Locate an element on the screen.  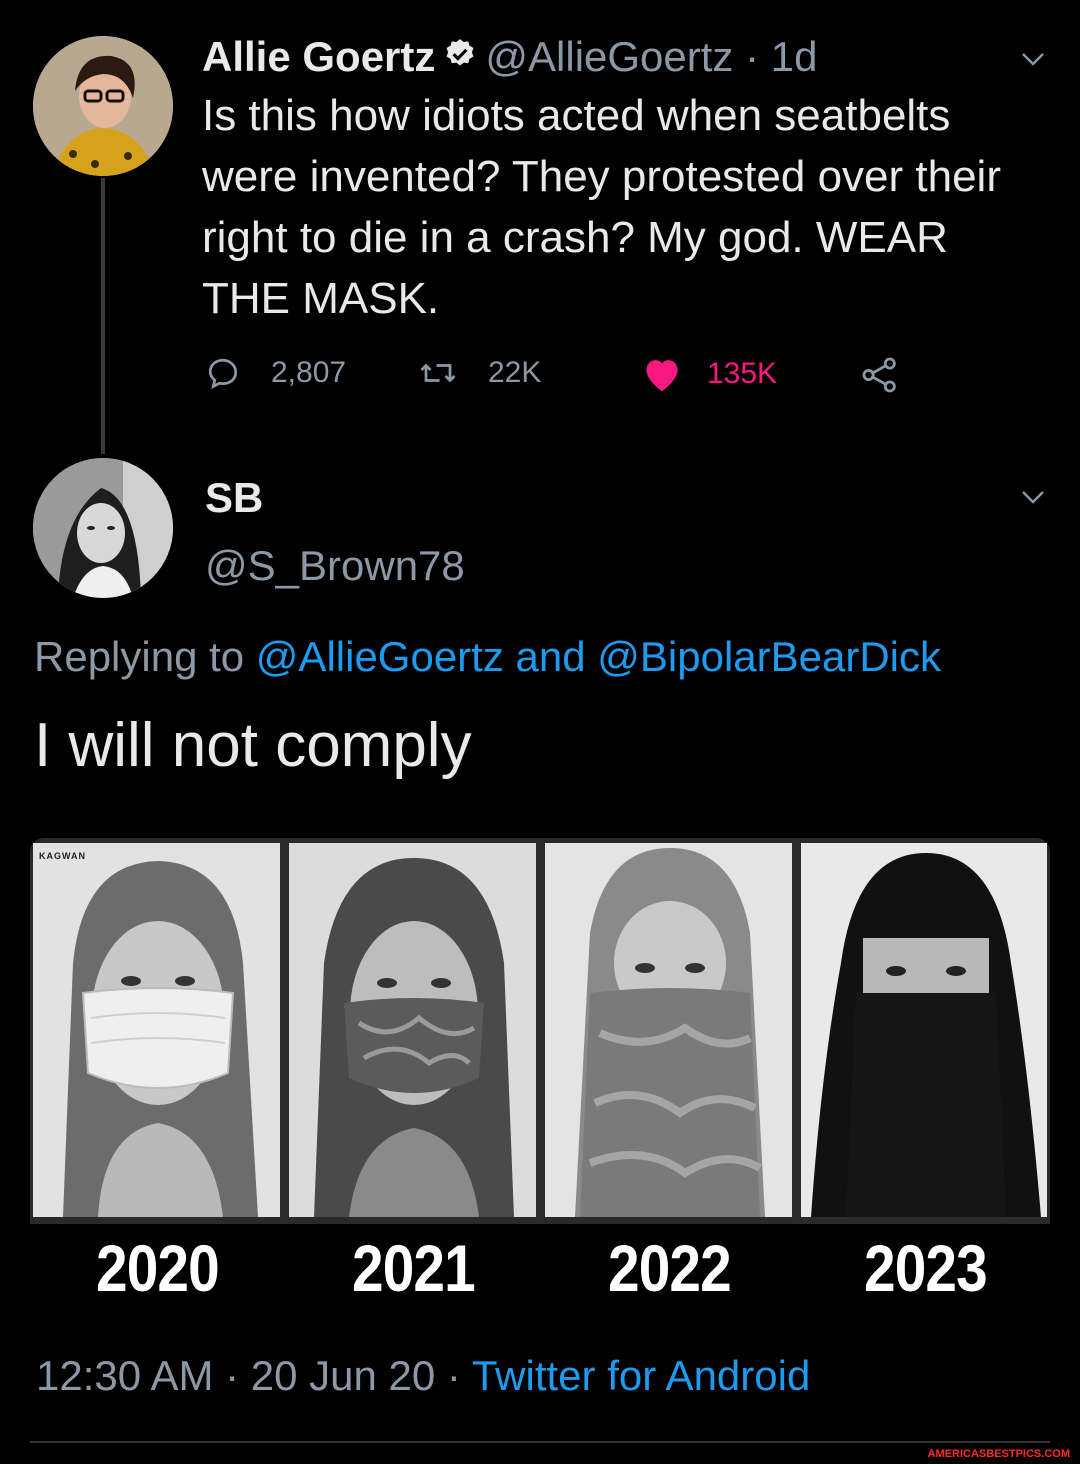
year-label-2021: 2021 is located at coordinates (414, 1268).